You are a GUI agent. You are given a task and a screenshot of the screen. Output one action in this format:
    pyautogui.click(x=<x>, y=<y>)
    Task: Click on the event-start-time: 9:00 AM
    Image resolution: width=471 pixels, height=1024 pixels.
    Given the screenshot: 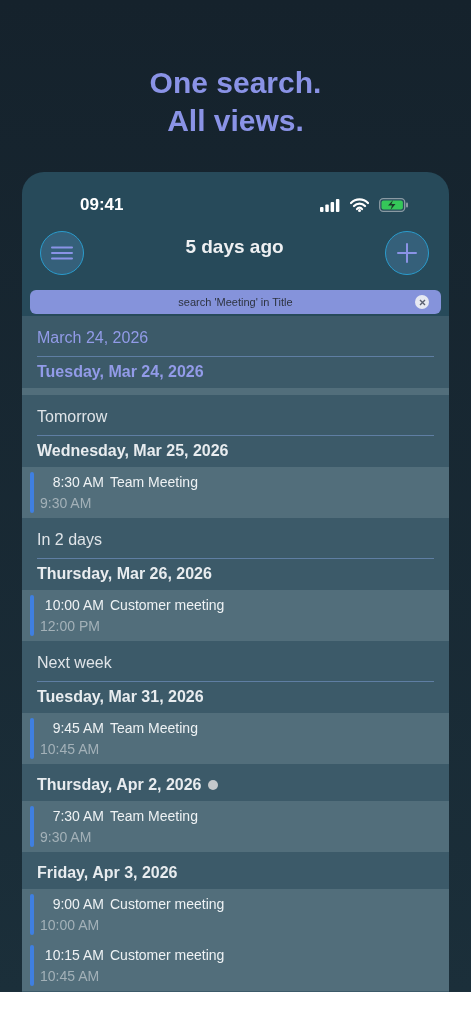 What is the action you would take?
    pyautogui.click(x=77, y=904)
    